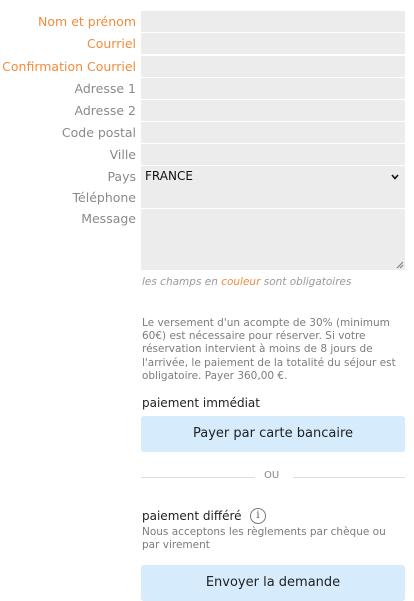 This screenshot has width=414, height=601. What do you see at coordinates (273, 66) in the screenshot?
I see `email-confirm-input` at bounding box center [273, 66].